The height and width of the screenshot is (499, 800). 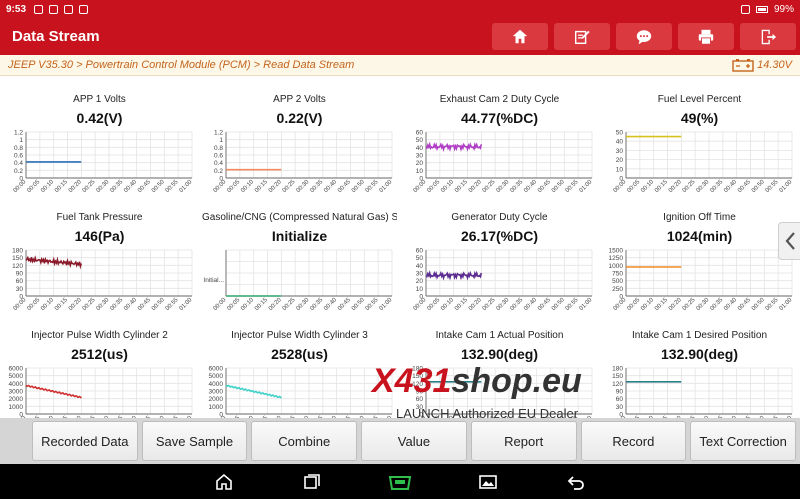 What do you see at coordinates (699, 217) in the screenshot?
I see `pid-name: Ignition Off Time` at bounding box center [699, 217].